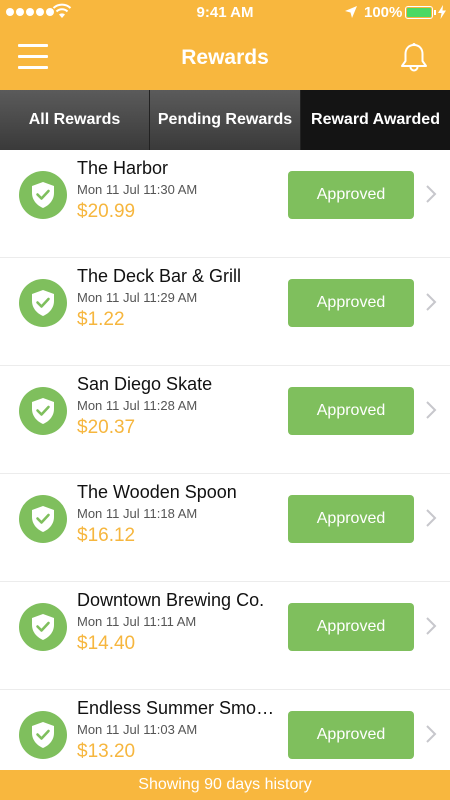 This screenshot has height=800, width=450. What do you see at coordinates (351, 12) in the screenshot?
I see `location-arrow-icon` at bounding box center [351, 12].